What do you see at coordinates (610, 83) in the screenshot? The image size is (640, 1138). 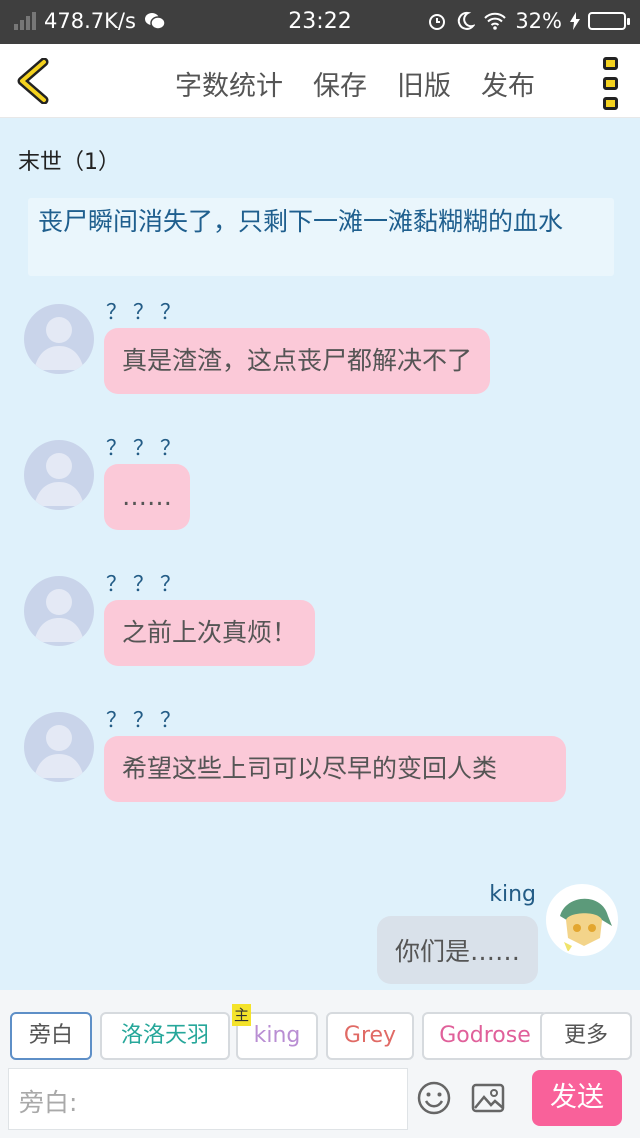 I see `more-menu-icon` at bounding box center [610, 83].